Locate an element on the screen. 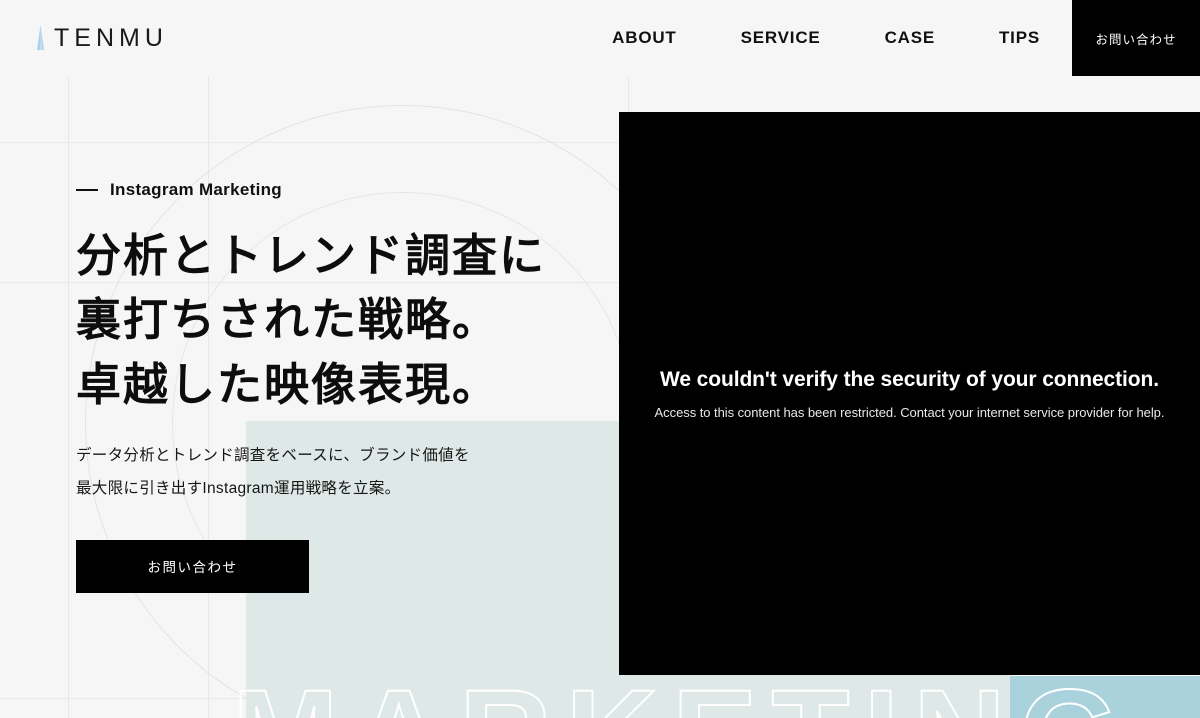 The image size is (1200, 718). logo: TENMU is located at coordinates (101, 38).